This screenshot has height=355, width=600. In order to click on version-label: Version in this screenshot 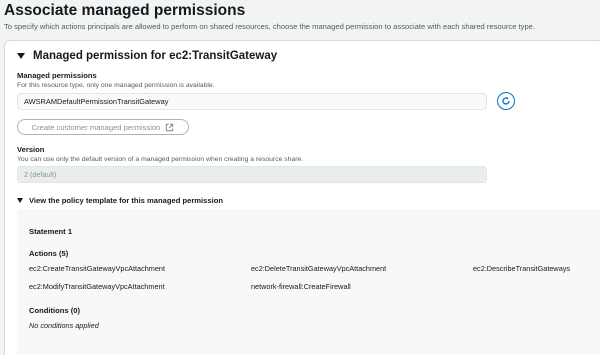, I will do `click(31, 149)`.